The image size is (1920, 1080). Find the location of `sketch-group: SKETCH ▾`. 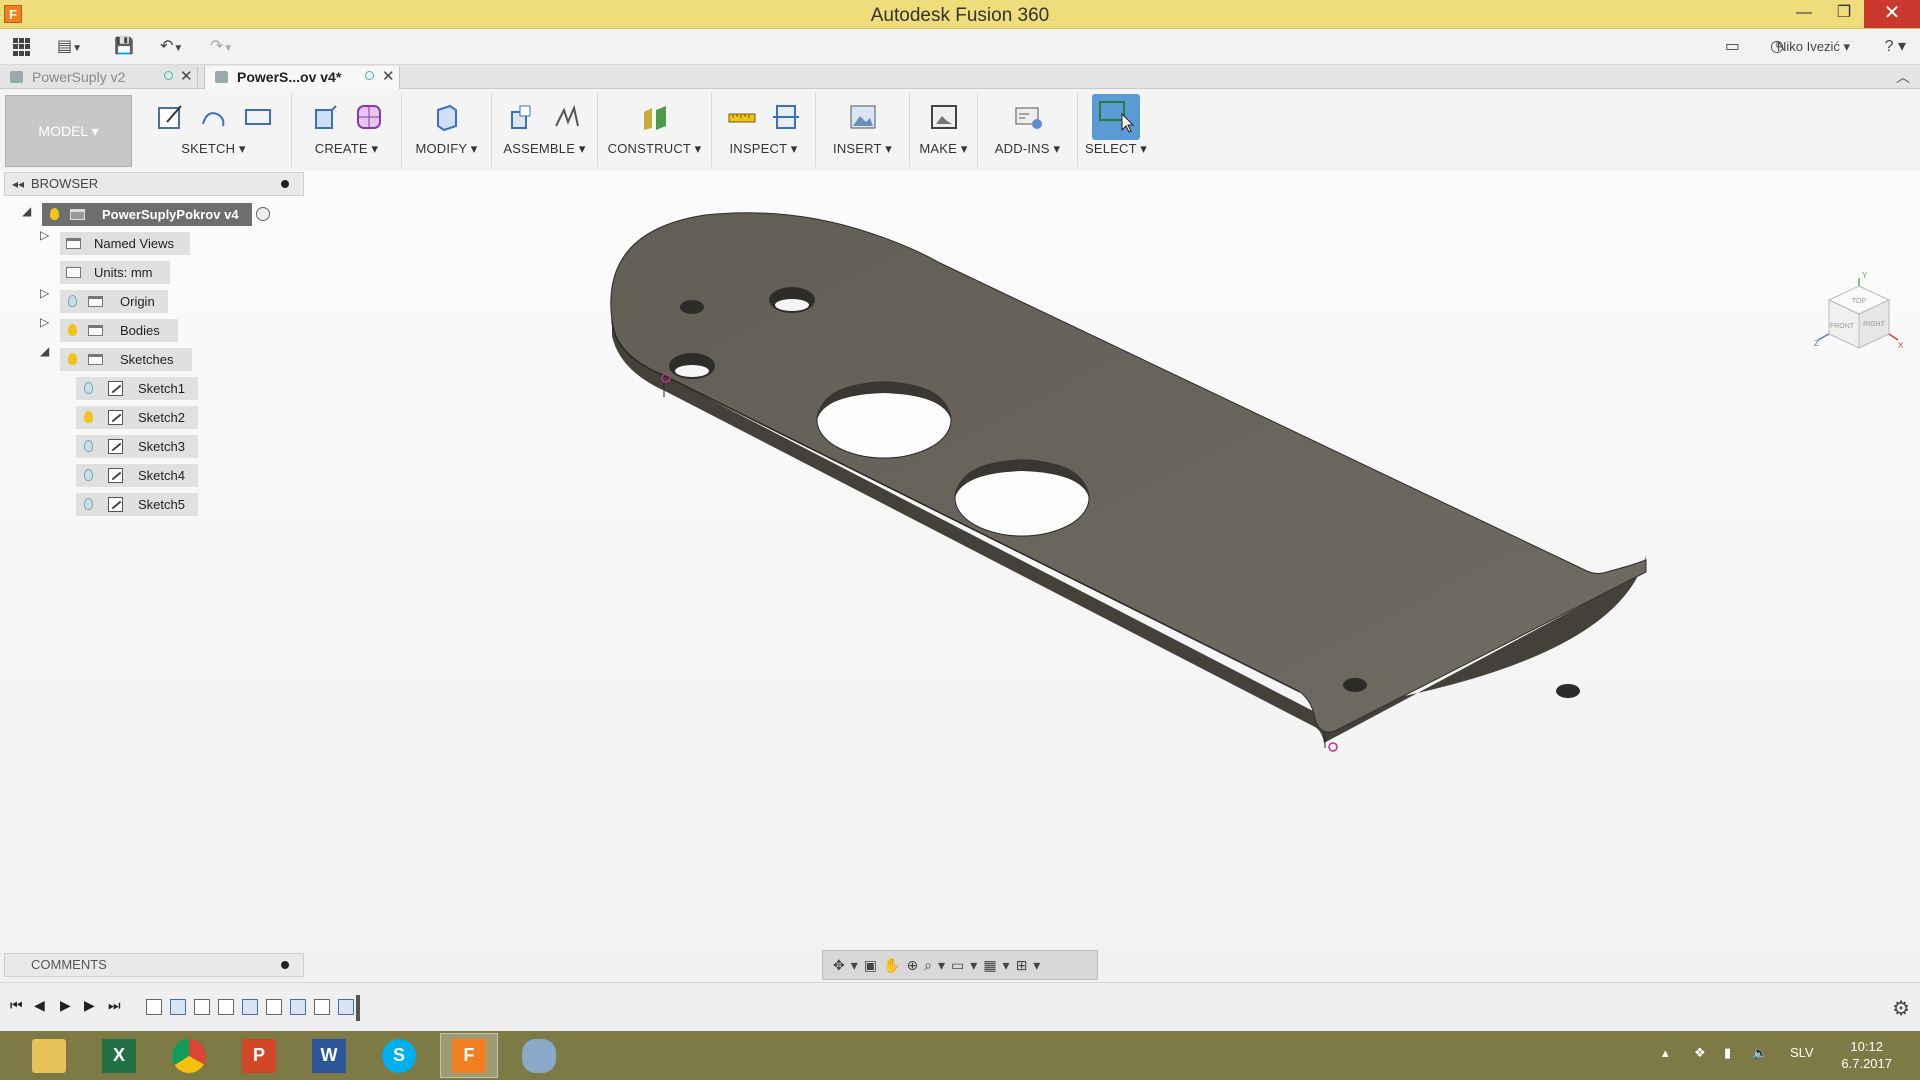

sketch-group: SKETCH ▾ is located at coordinates (214, 130).